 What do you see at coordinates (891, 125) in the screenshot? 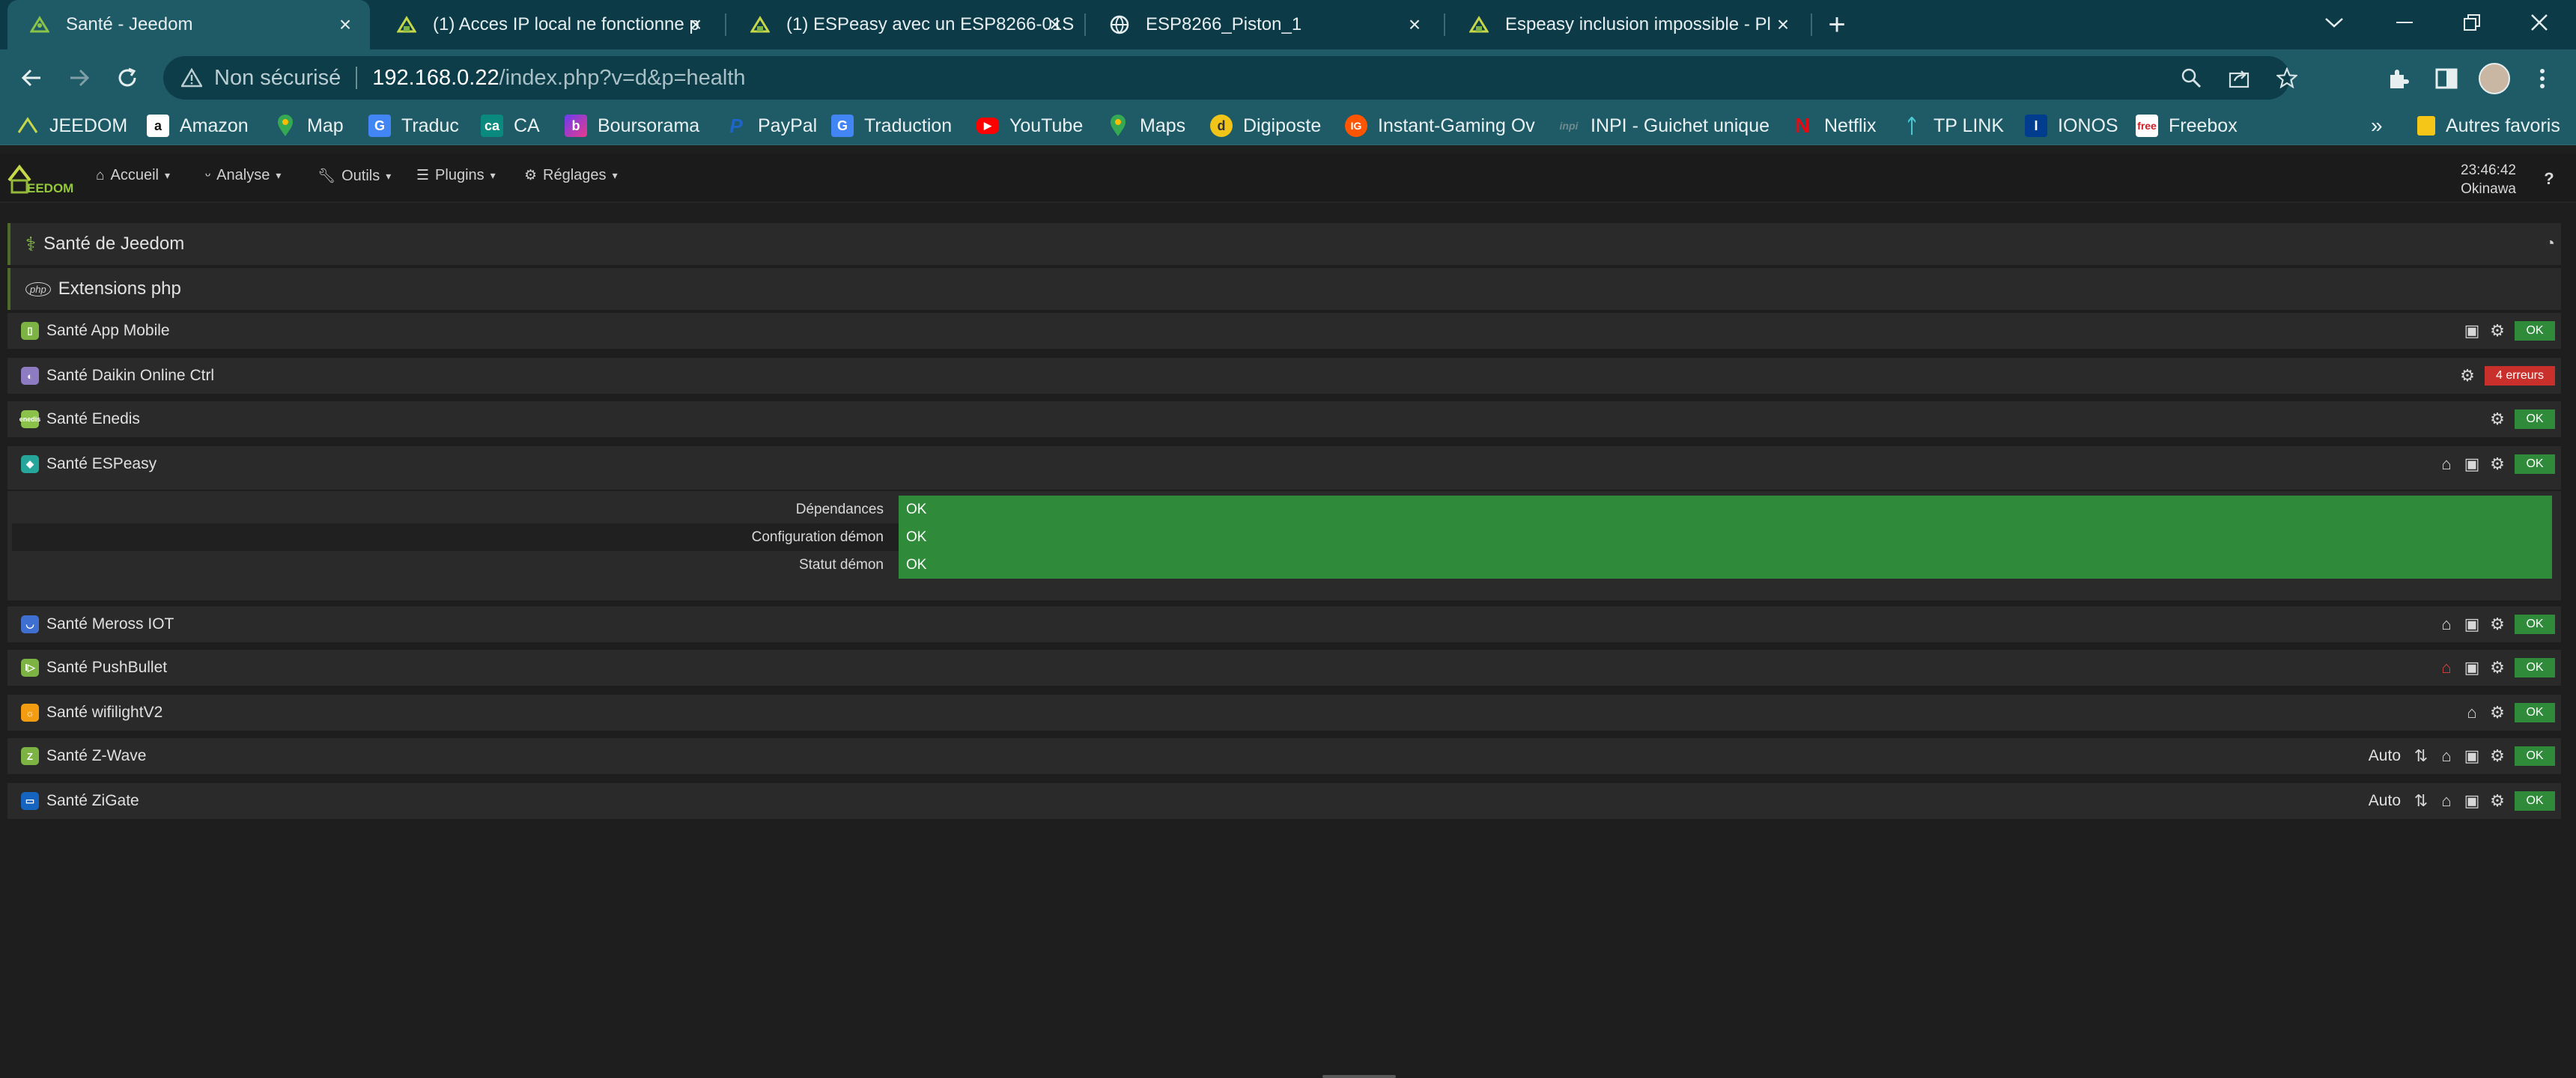
I see `bookmark-traduction: G Traduction` at bounding box center [891, 125].